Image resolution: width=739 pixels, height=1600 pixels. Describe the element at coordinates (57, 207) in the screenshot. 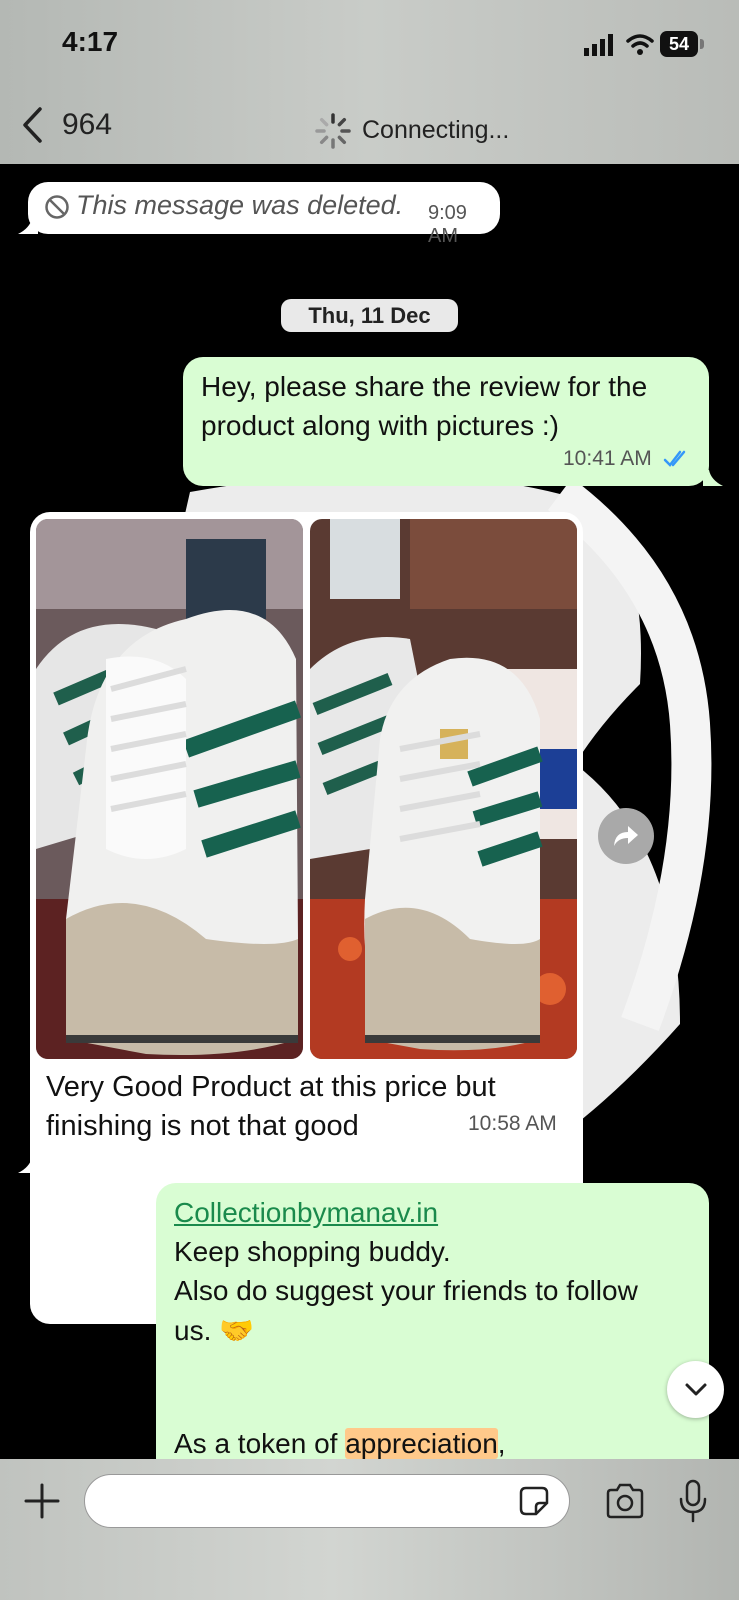

I see `deleted-ban-icon` at that location.